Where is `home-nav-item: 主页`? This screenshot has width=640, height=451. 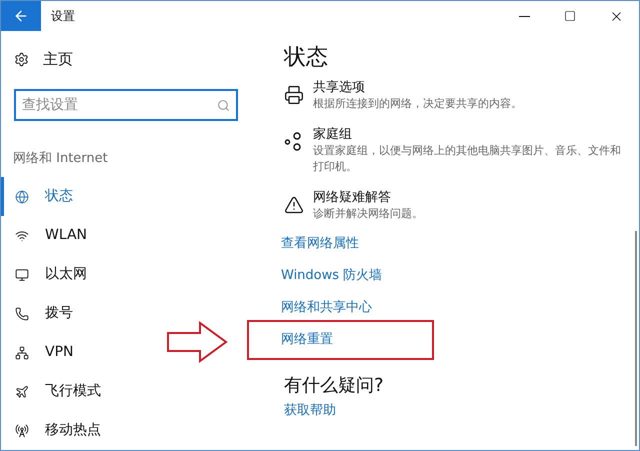
home-nav-item: 主页 is located at coordinates (126, 59).